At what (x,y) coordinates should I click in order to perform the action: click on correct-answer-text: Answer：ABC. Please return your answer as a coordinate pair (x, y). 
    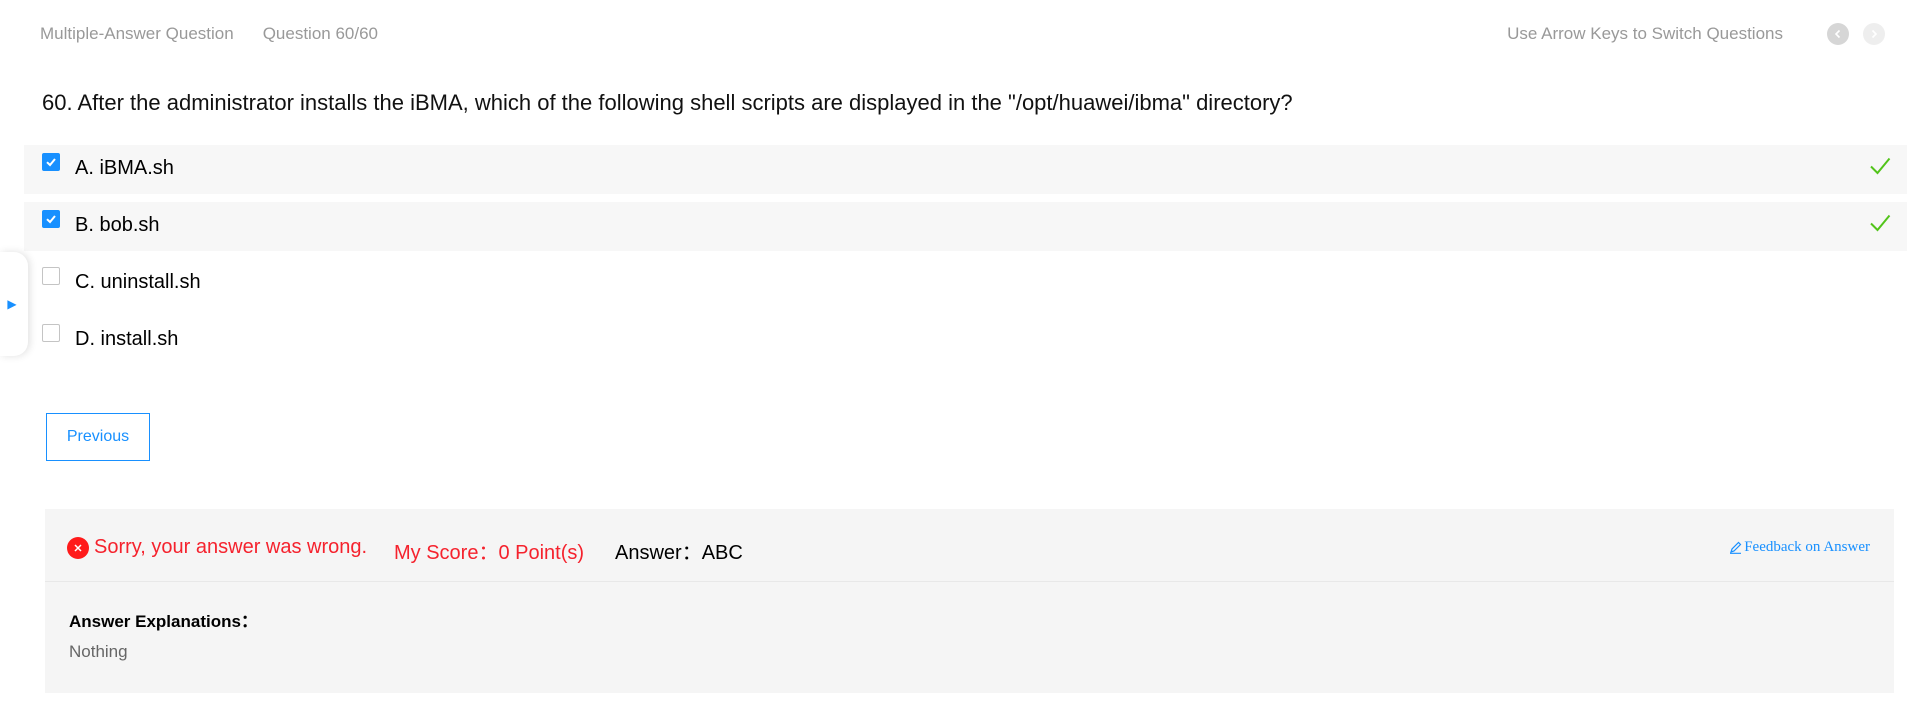
    Looking at the image, I should click on (679, 553).